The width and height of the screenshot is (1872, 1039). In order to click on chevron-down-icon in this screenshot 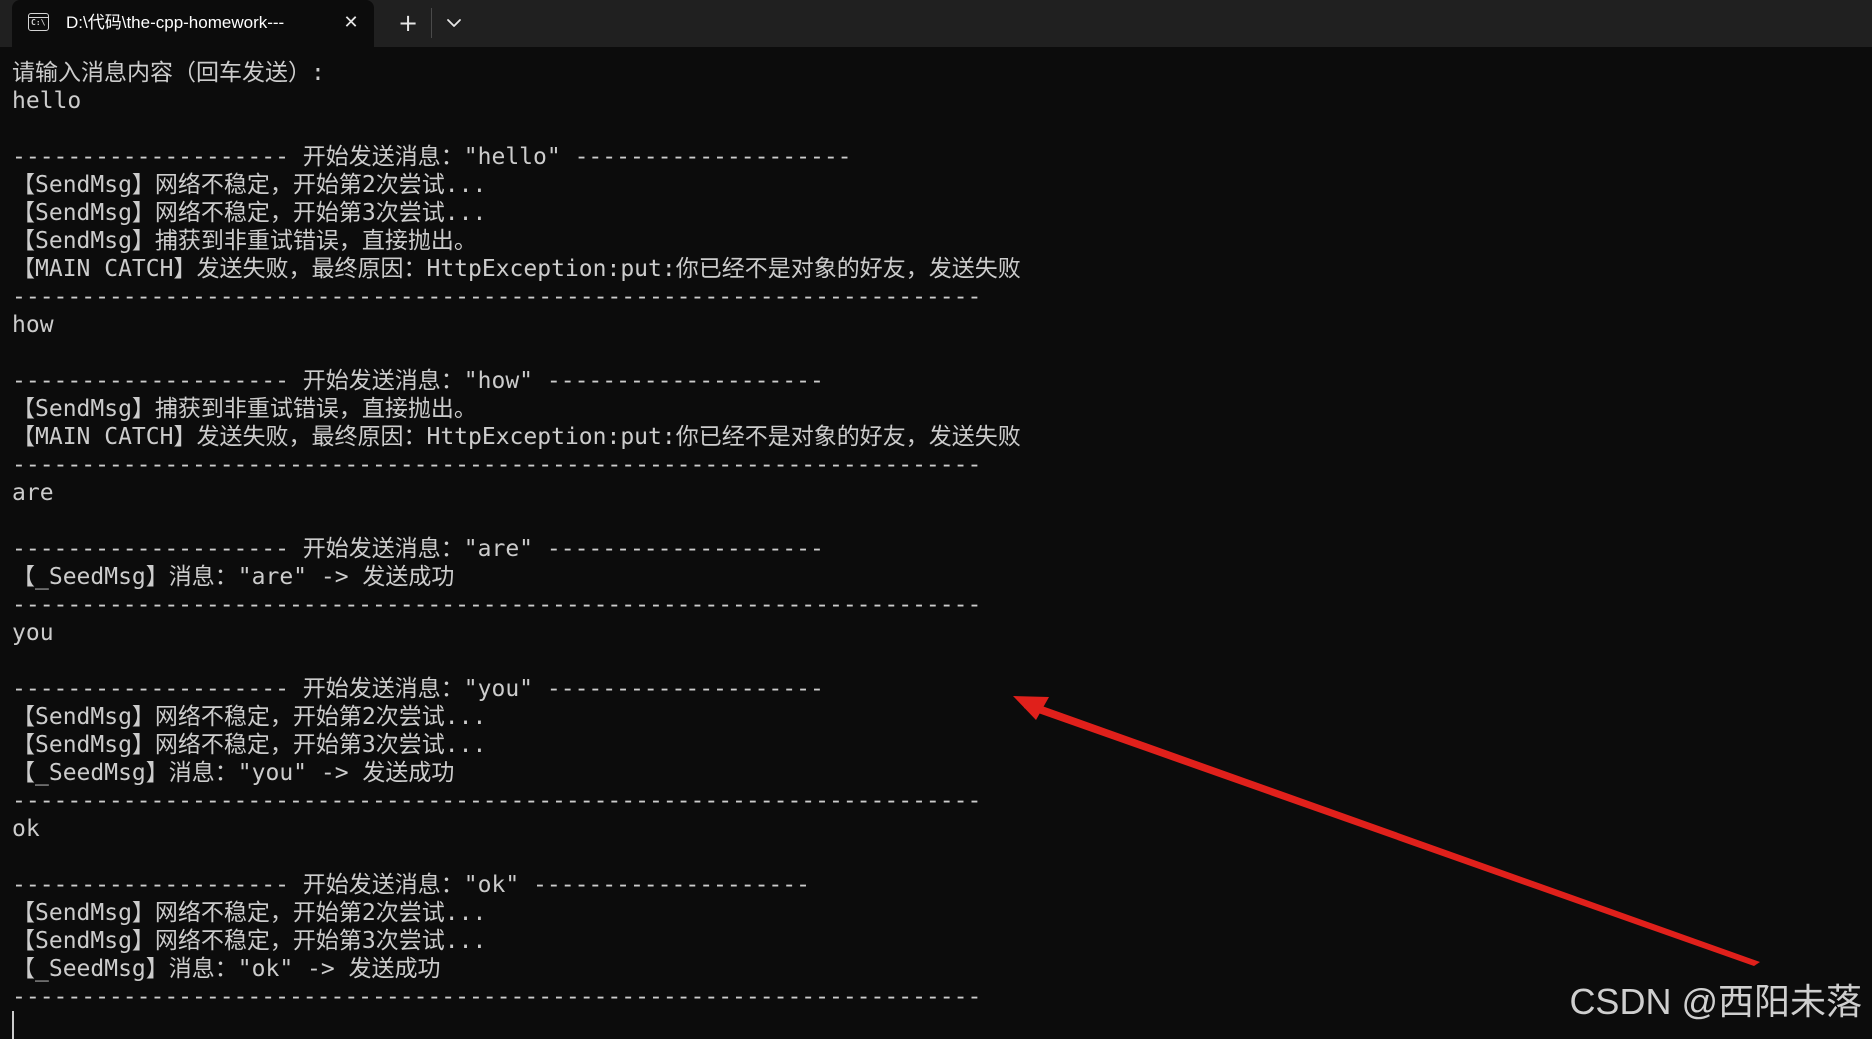, I will do `click(454, 23)`.